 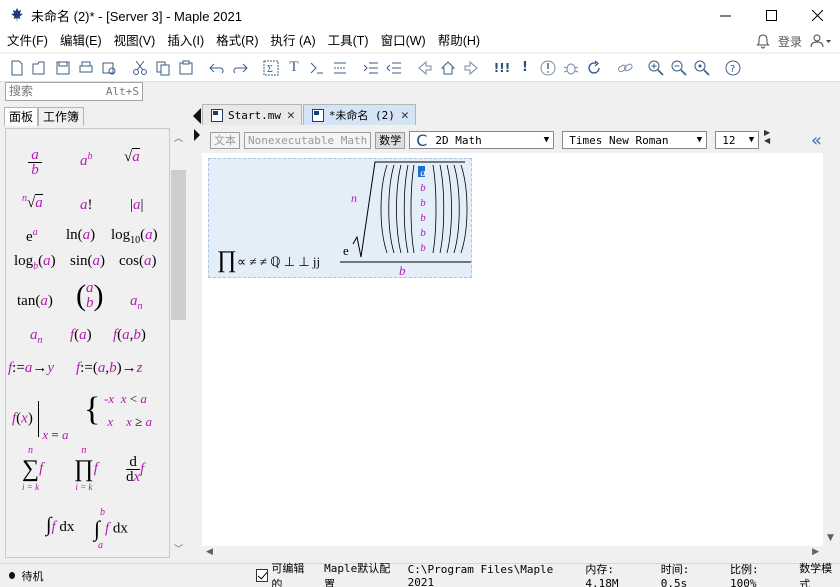 I want to click on menu-execute: 执行 (A), so click(x=292, y=41).